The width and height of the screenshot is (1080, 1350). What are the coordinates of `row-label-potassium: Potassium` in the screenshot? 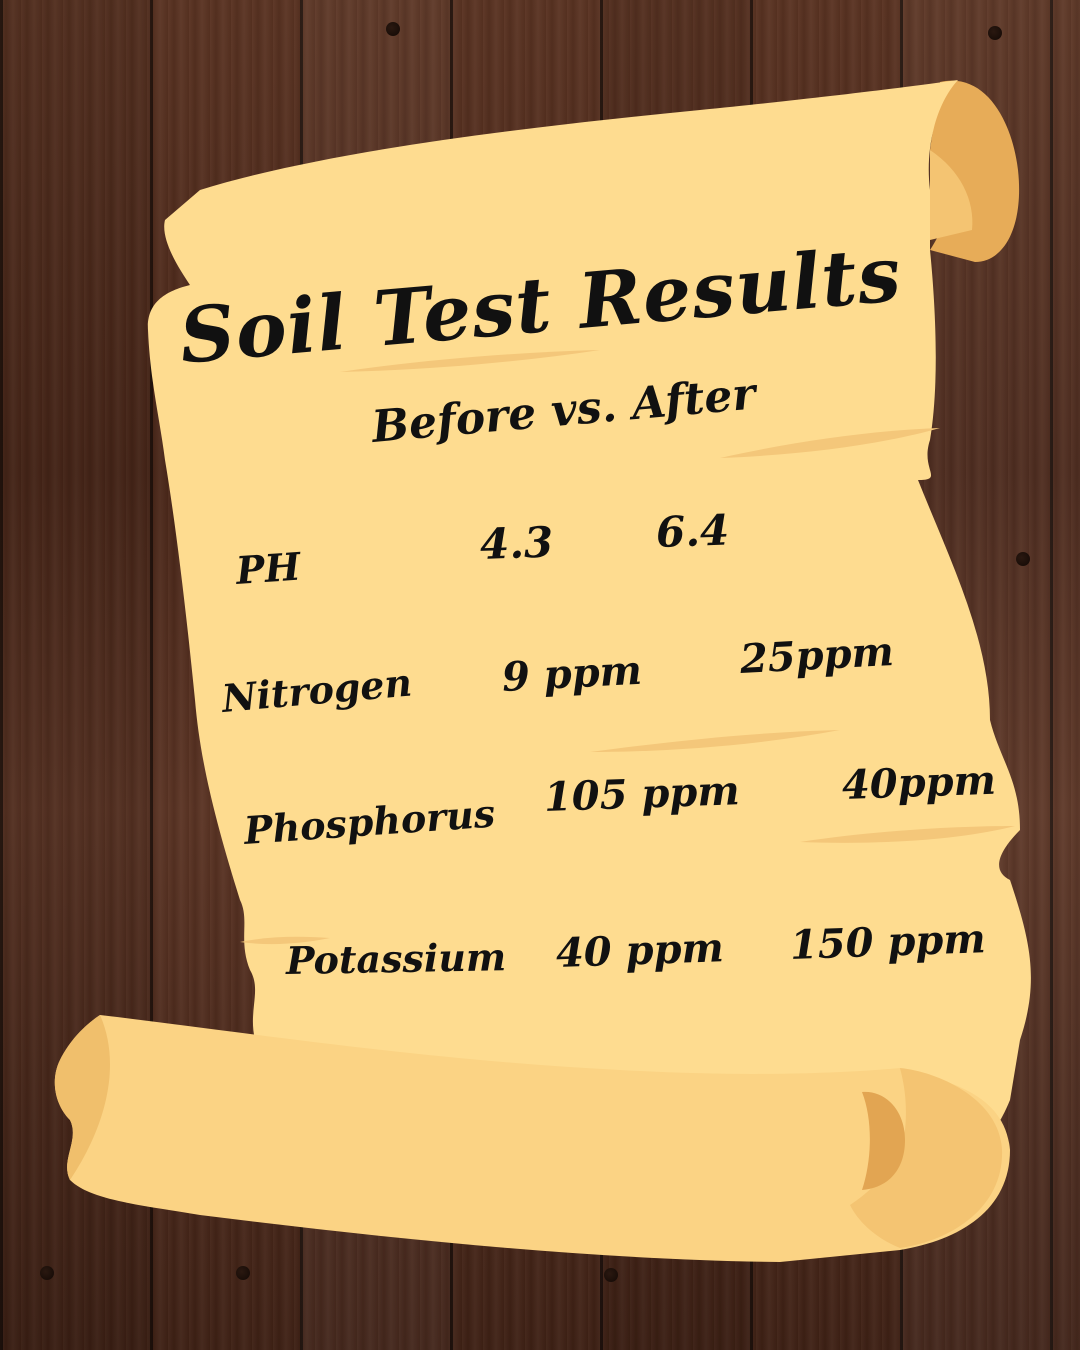 It's located at (396, 958).